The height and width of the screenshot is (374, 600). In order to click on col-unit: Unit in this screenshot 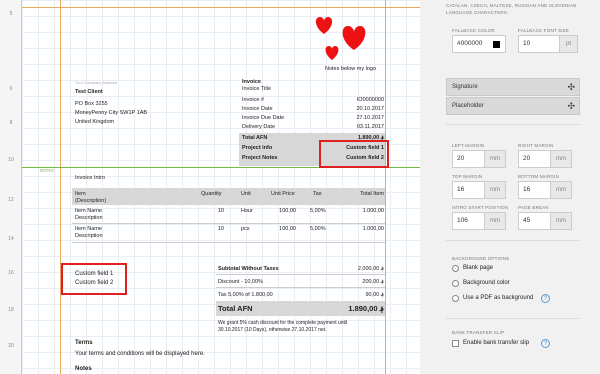, I will do `click(246, 194)`.